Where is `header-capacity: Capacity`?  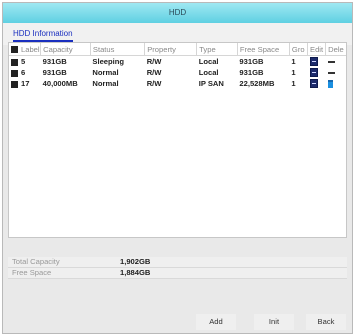 header-capacity: Capacity is located at coordinates (65, 49).